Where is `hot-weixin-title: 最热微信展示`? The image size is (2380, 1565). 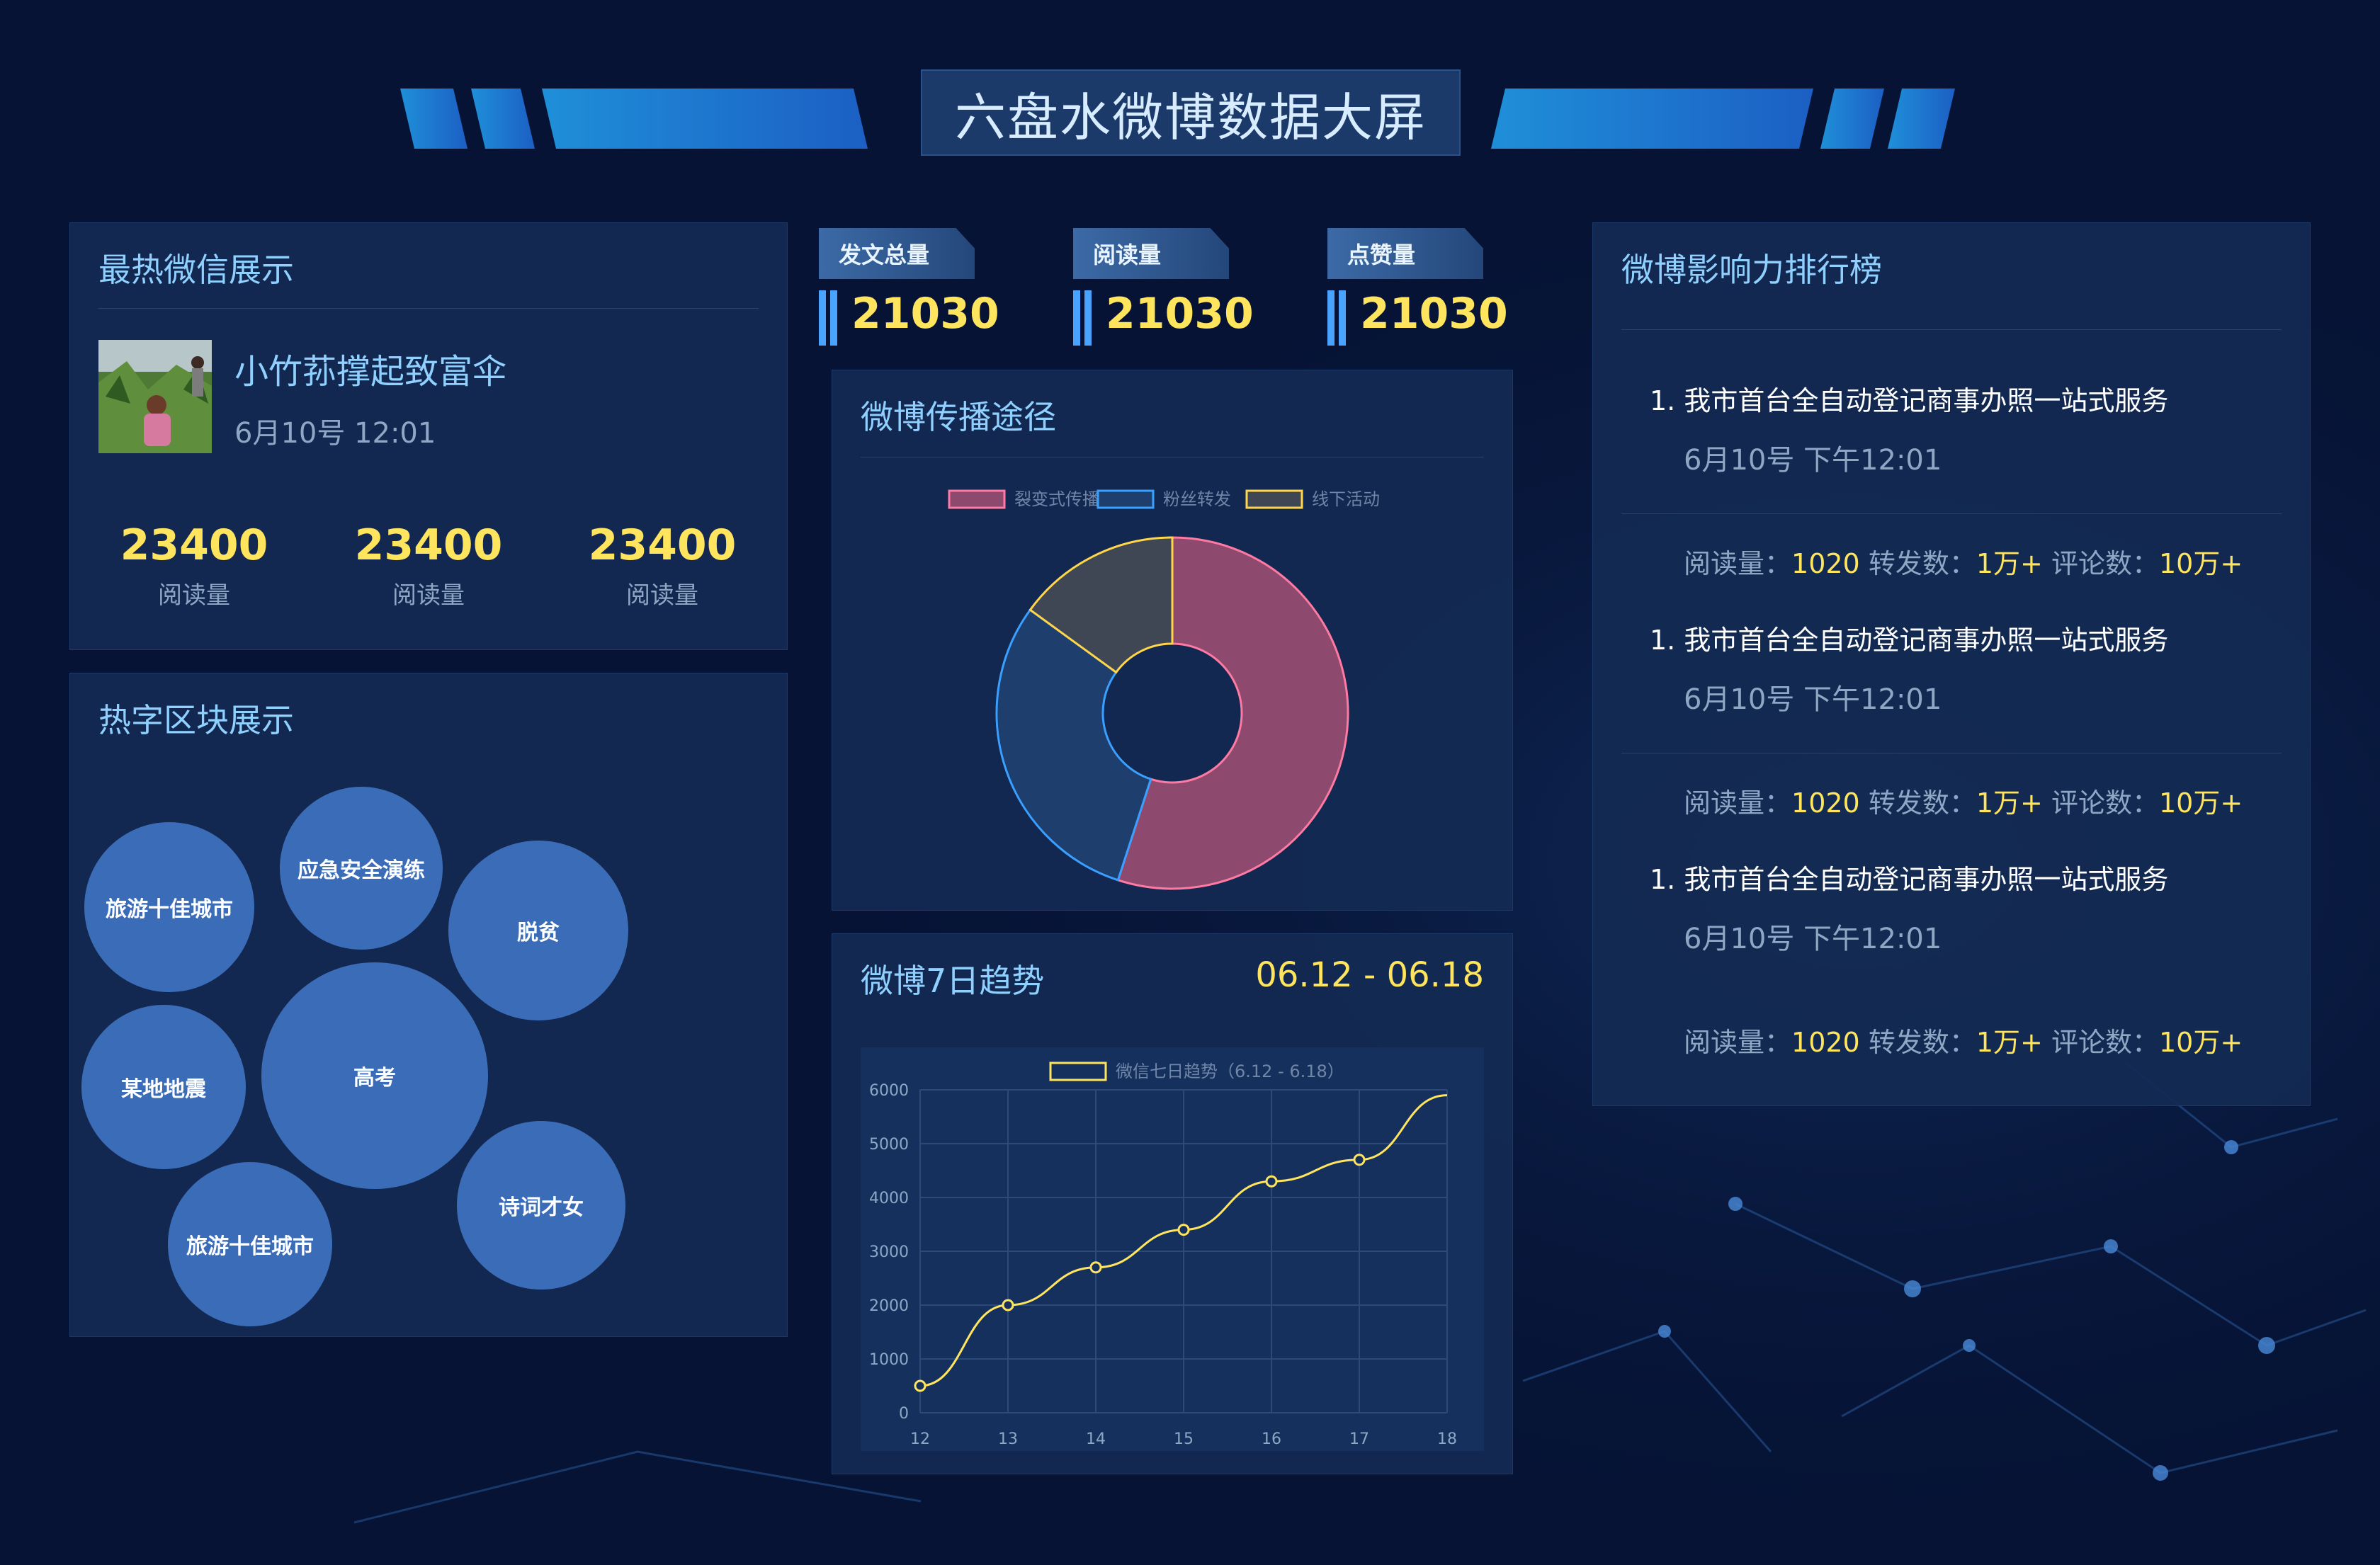 hot-weixin-title: 最热微信展示 is located at coordinates (196, 270).